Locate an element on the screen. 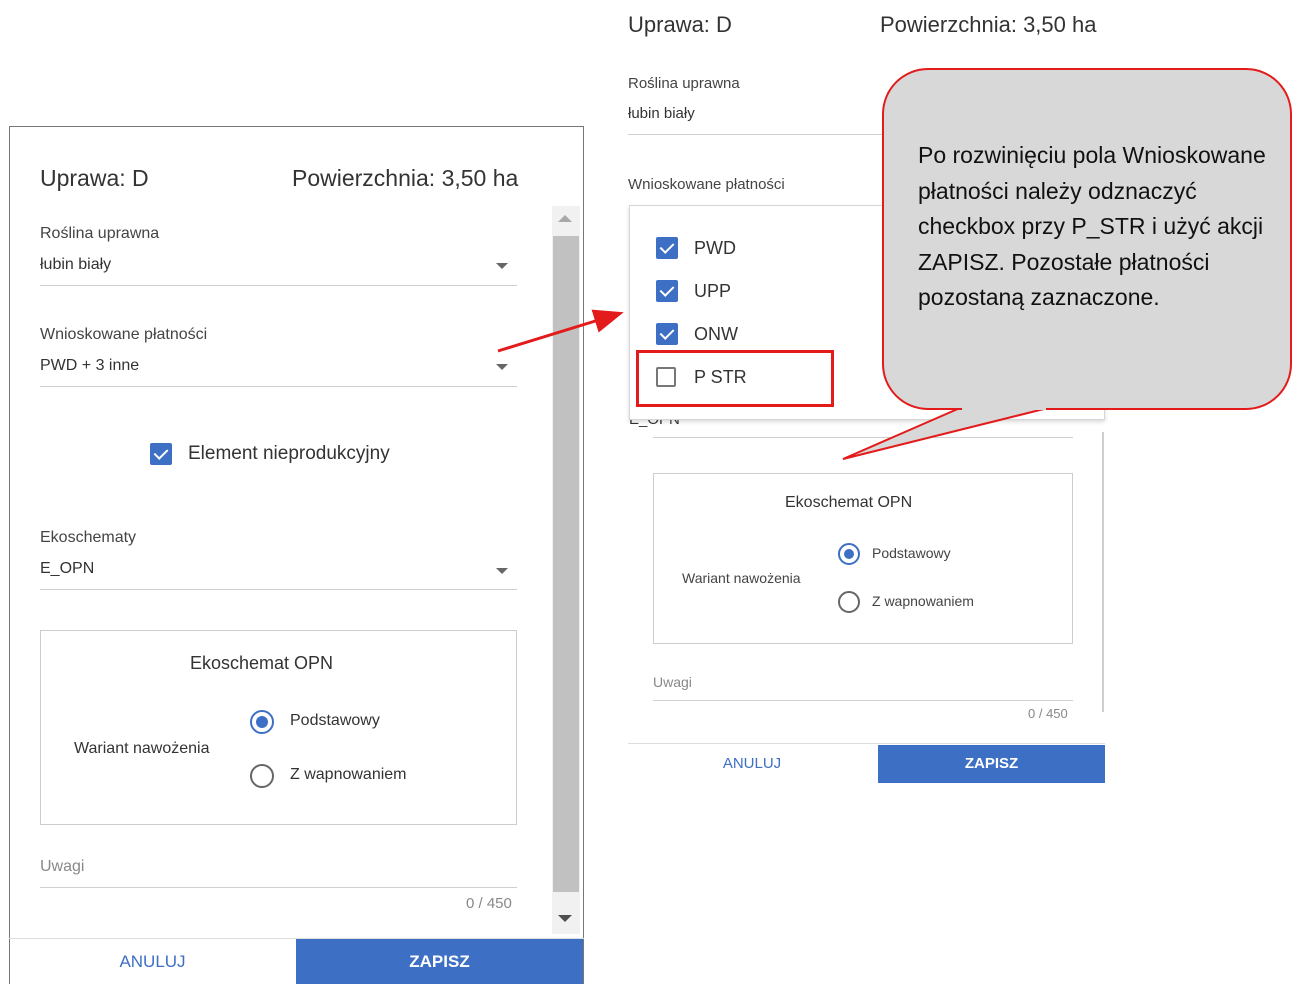 The image size is (1298, 984). pointer-arrow-icon is located at coordinates (560, 331).